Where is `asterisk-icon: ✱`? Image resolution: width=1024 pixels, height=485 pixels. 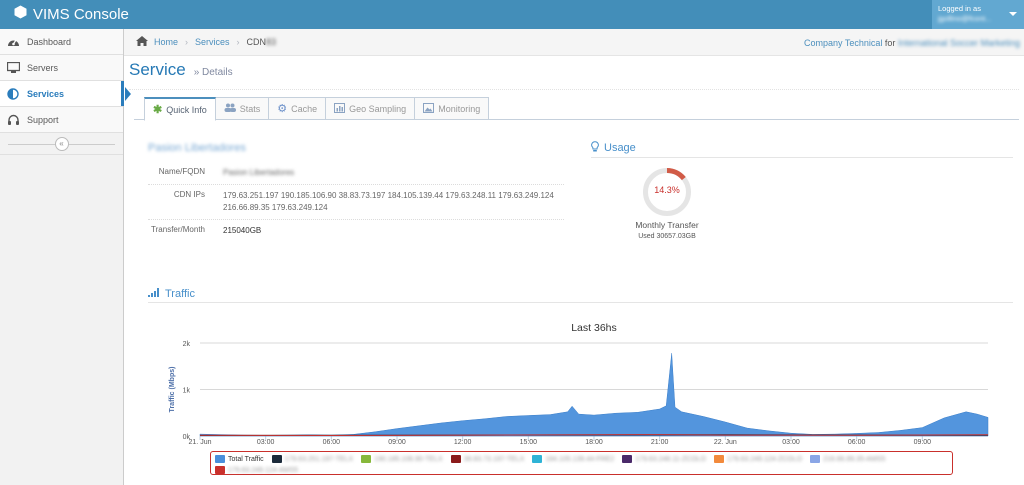
asterisk-icon: ✱ is located at coordinates (158, 110).